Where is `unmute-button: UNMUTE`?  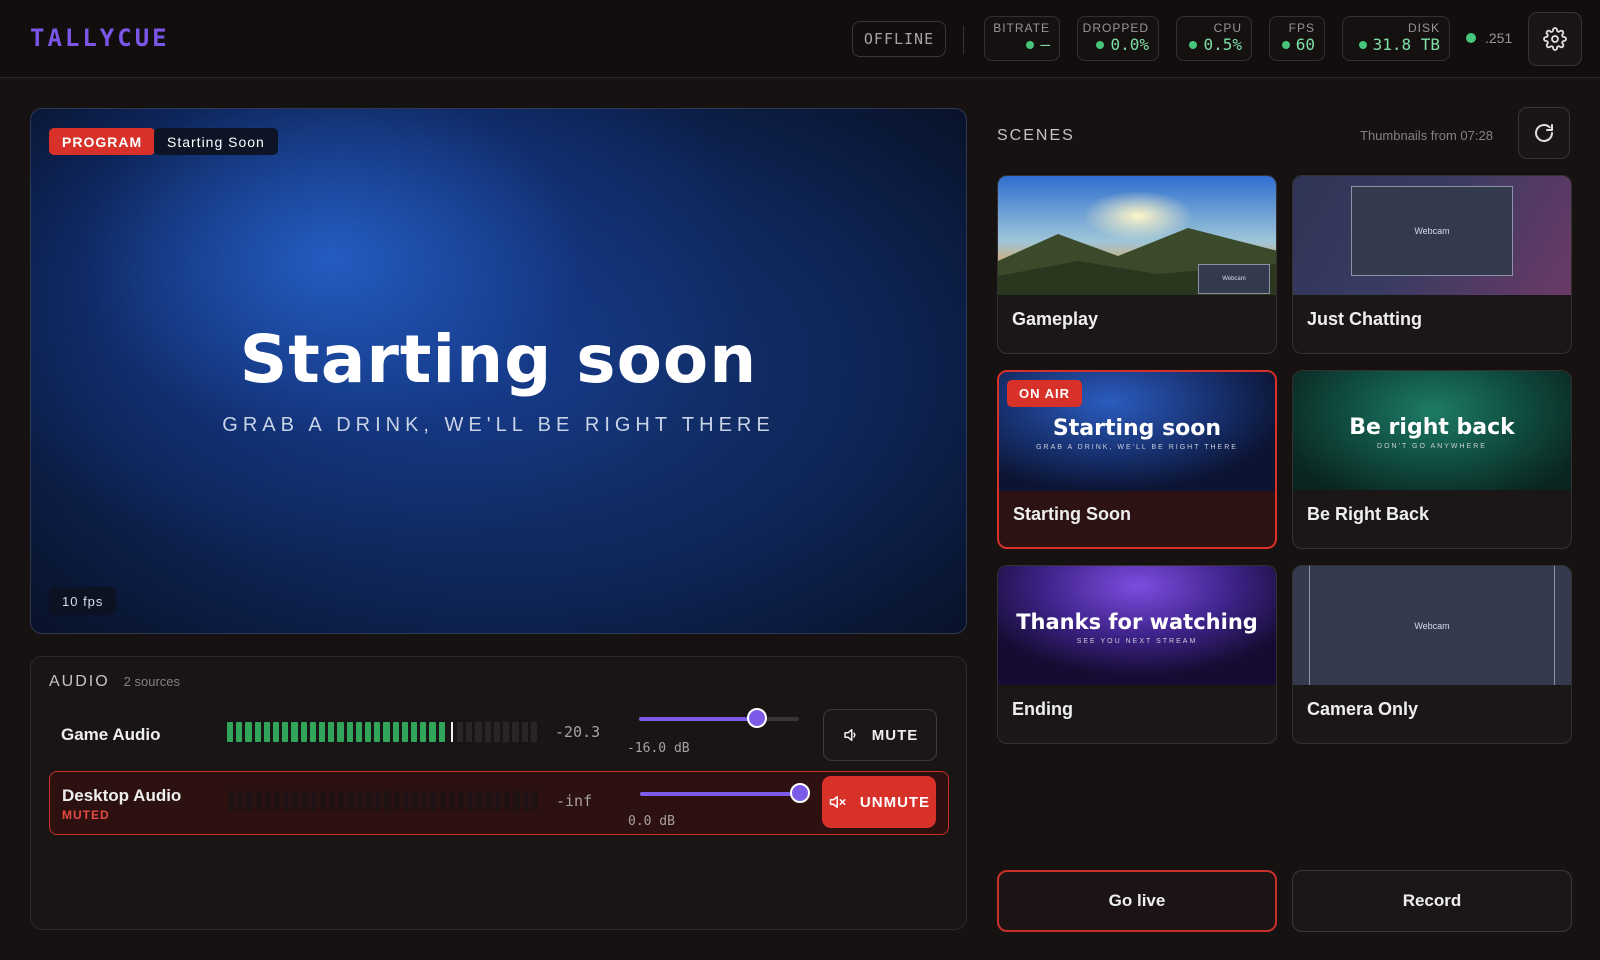
unmute-button: UNMUTE is located at coordinates (879, 802).